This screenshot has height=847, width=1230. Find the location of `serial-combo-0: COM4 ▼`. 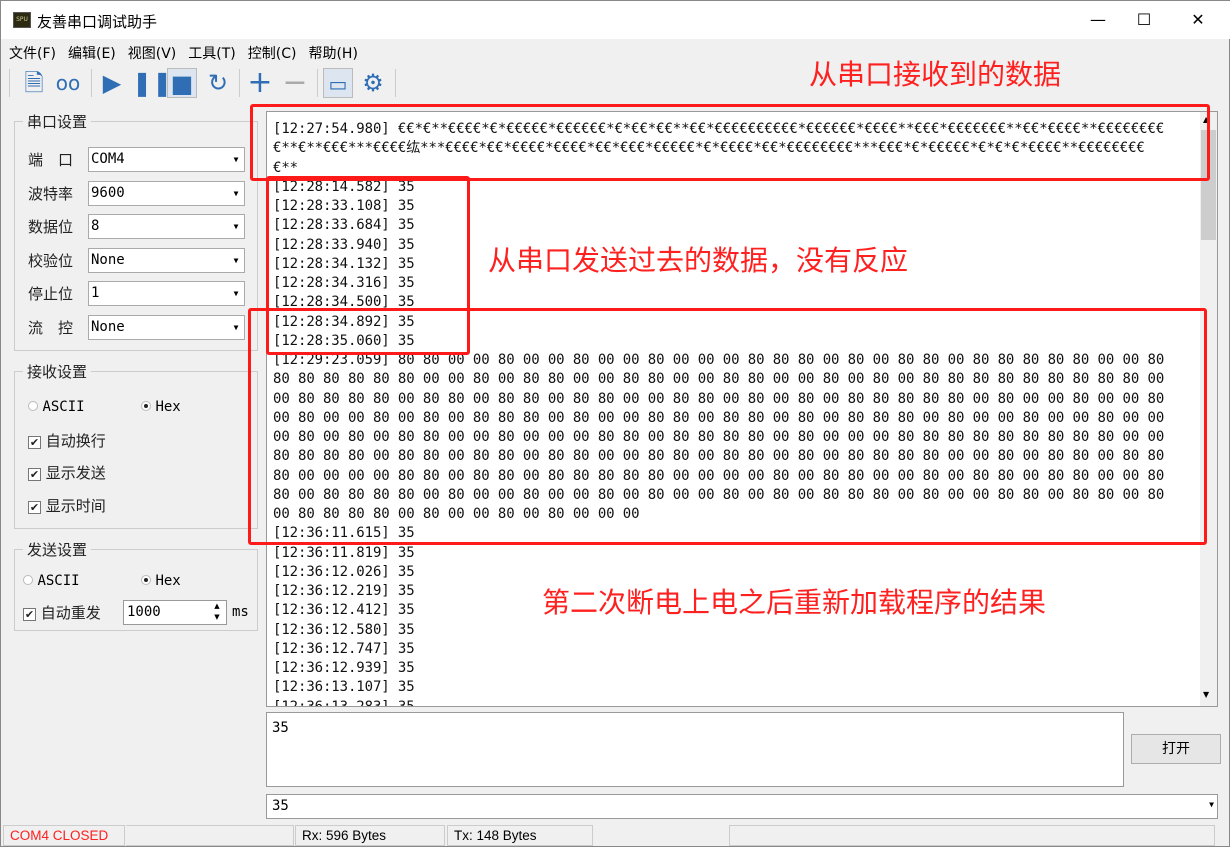

serial-combo-0: COM4 ▼ is located at coordinates (166, 159).